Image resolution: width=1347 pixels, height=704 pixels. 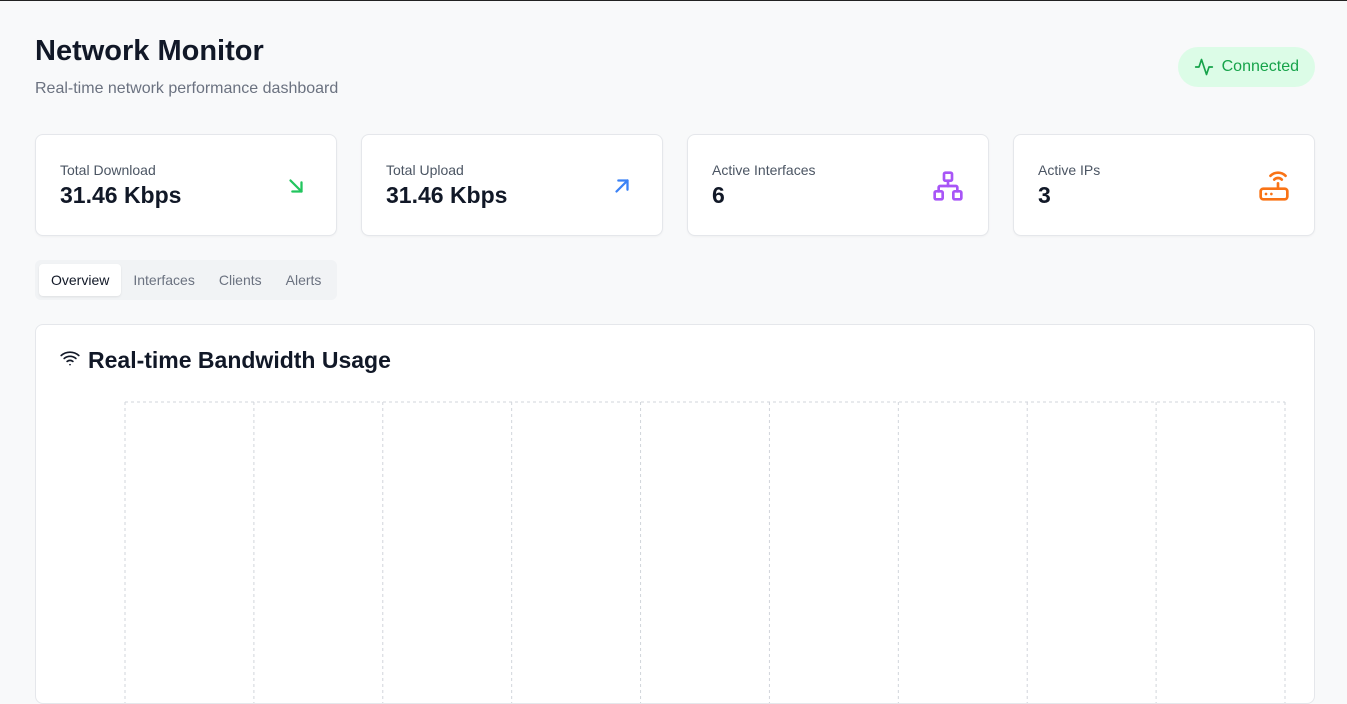 What do you see at coordinates (764, 170) in the screenshot?
I see `stat-label: Active Interfaces` at bounding box center [764, 170].